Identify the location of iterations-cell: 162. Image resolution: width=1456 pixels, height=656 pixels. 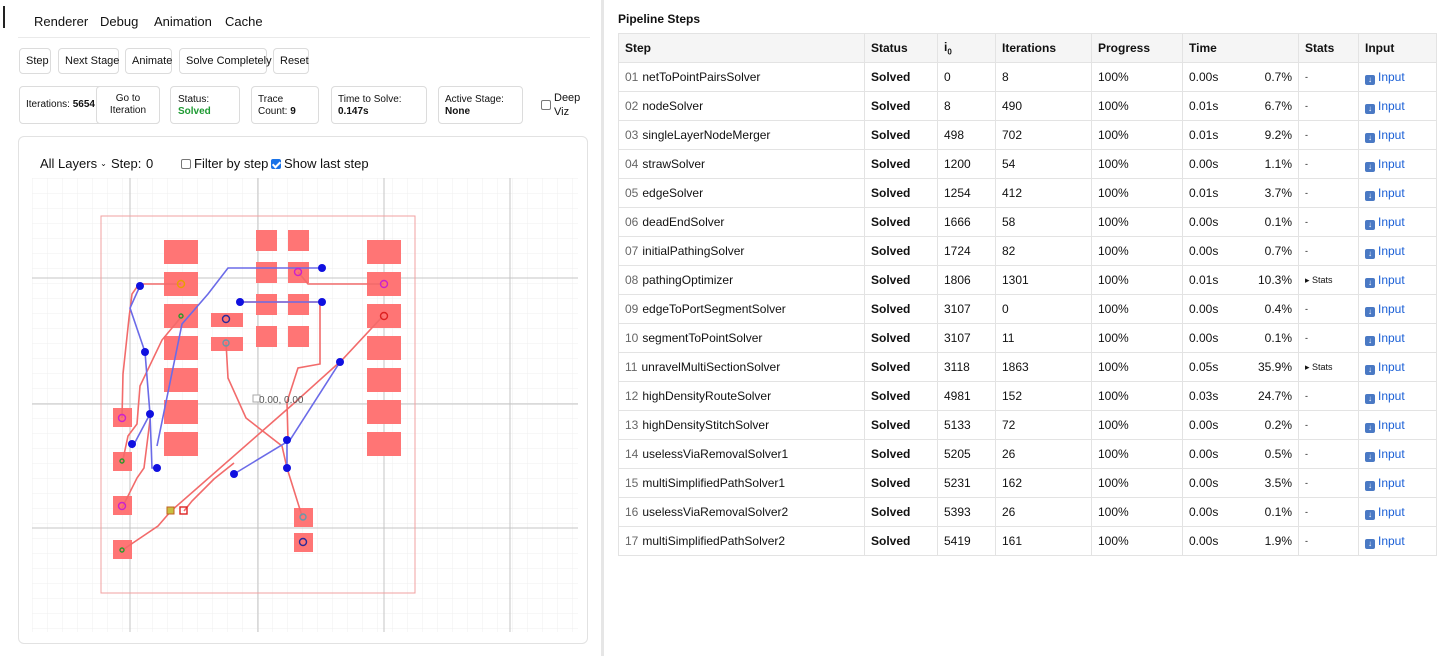
(1043, 483).